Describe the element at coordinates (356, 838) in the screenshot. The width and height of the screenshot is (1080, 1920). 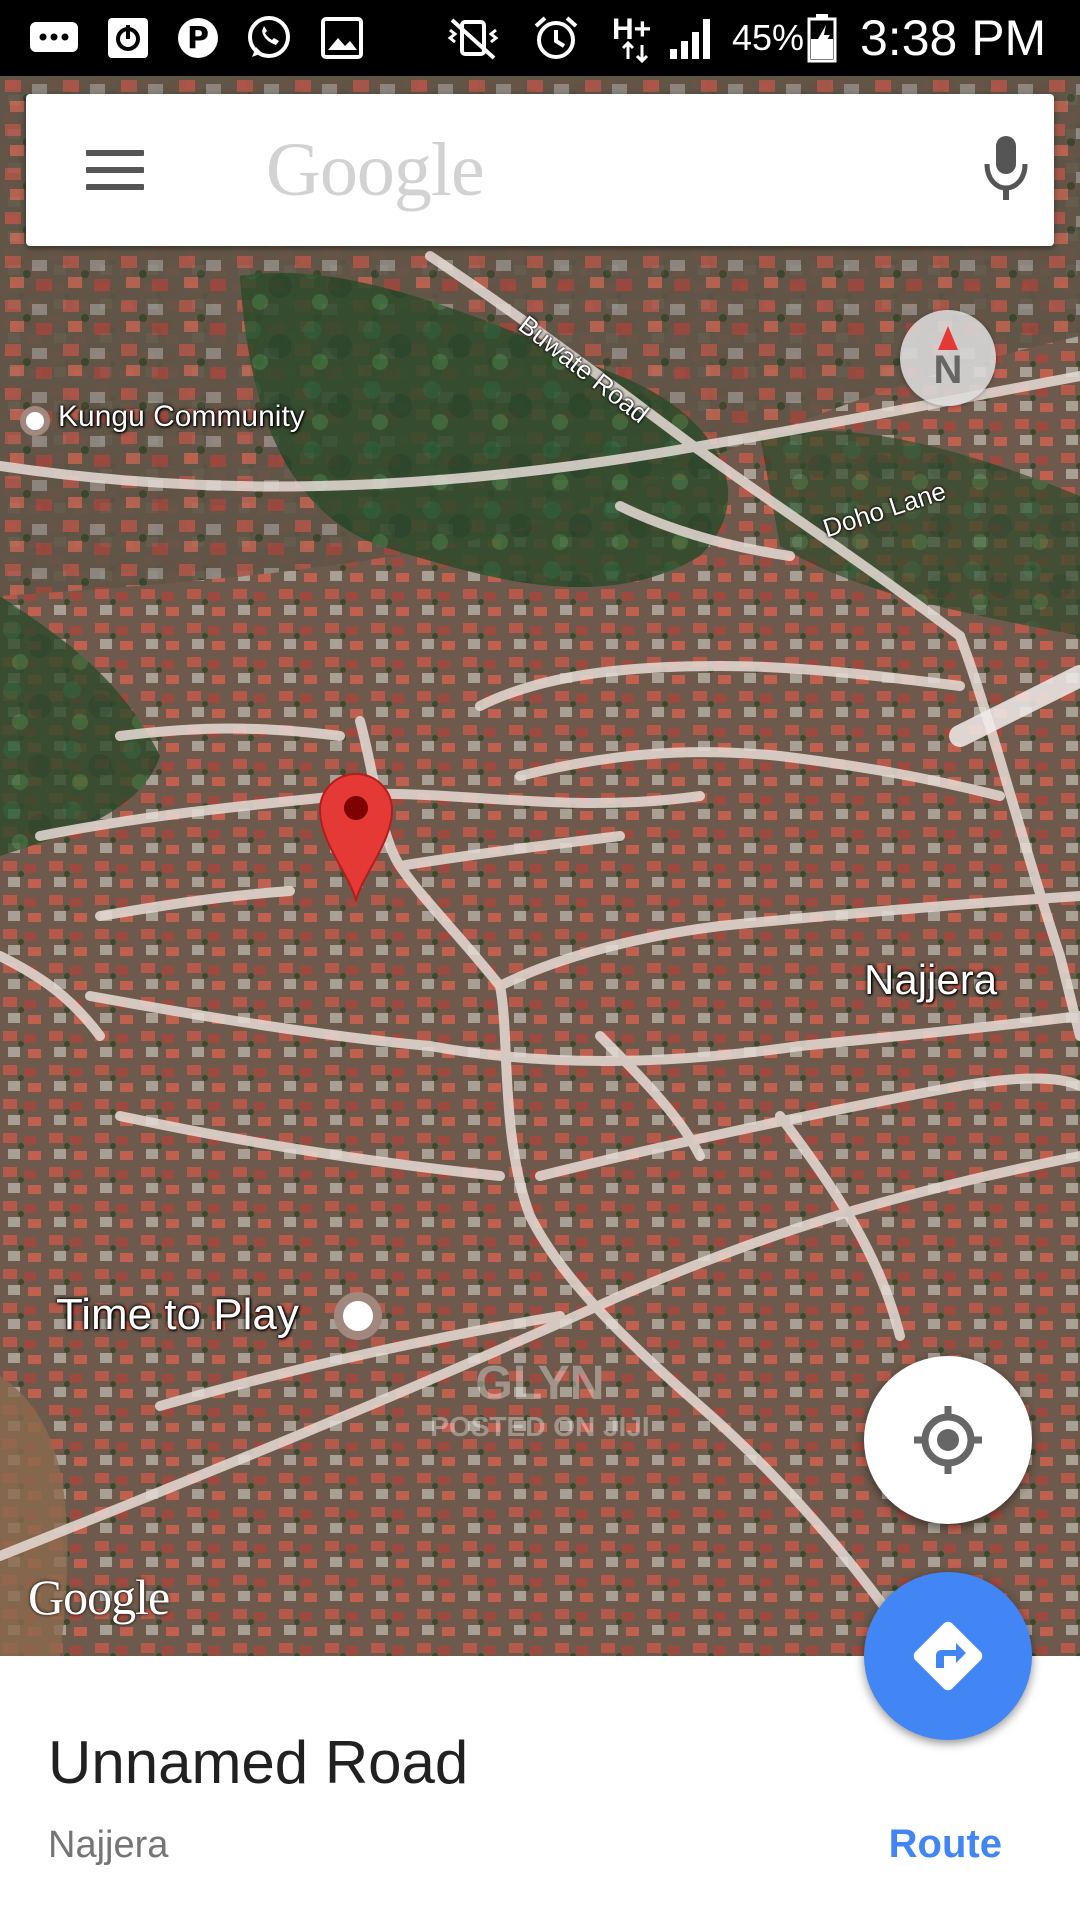
I see `location-pin-icon` at that location.